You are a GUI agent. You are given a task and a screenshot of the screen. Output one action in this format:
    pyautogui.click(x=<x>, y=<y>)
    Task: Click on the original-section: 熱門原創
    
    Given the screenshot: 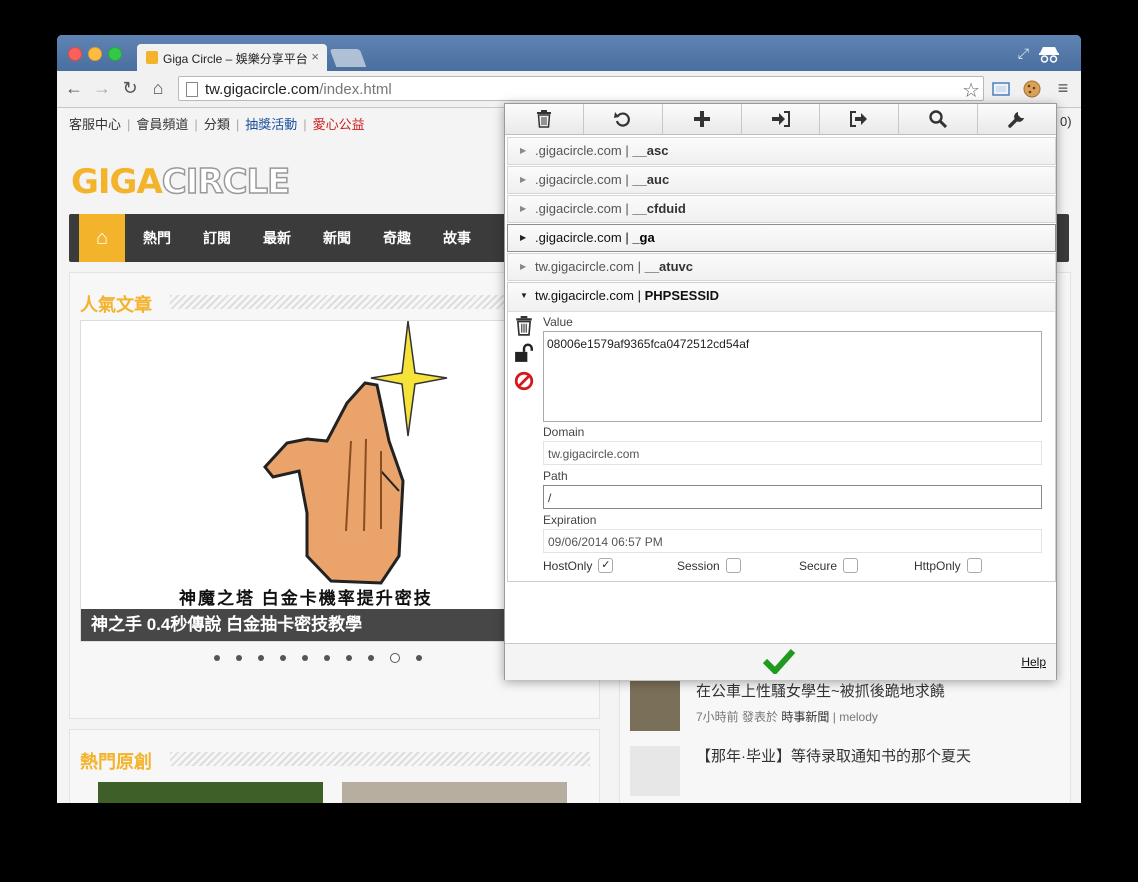 What is the action you would take?
    pyautogui.click(x=334, y=766)
    